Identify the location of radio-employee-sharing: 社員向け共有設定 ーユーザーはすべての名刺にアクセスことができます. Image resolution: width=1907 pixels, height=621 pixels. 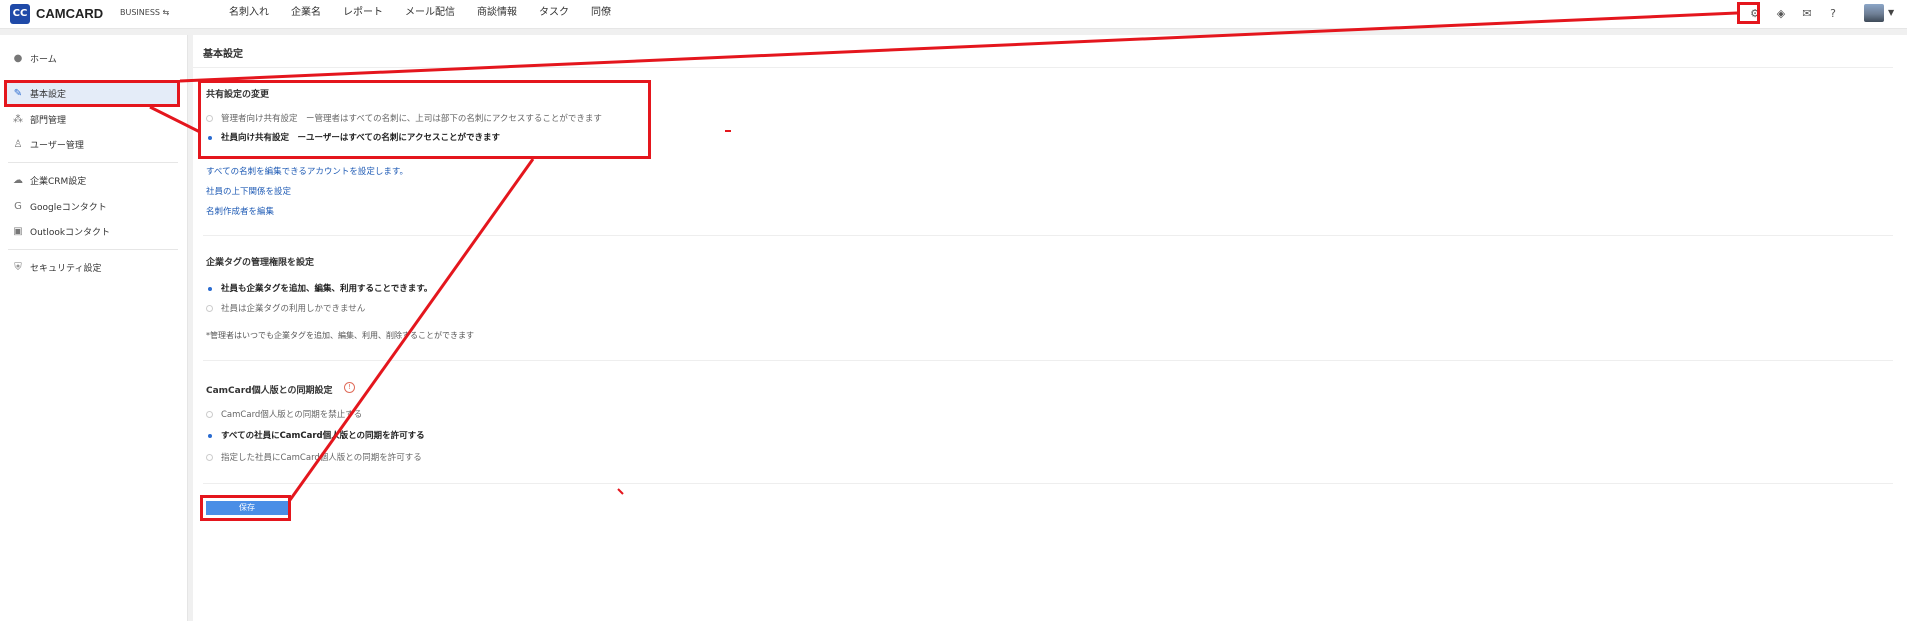
(353, 137).